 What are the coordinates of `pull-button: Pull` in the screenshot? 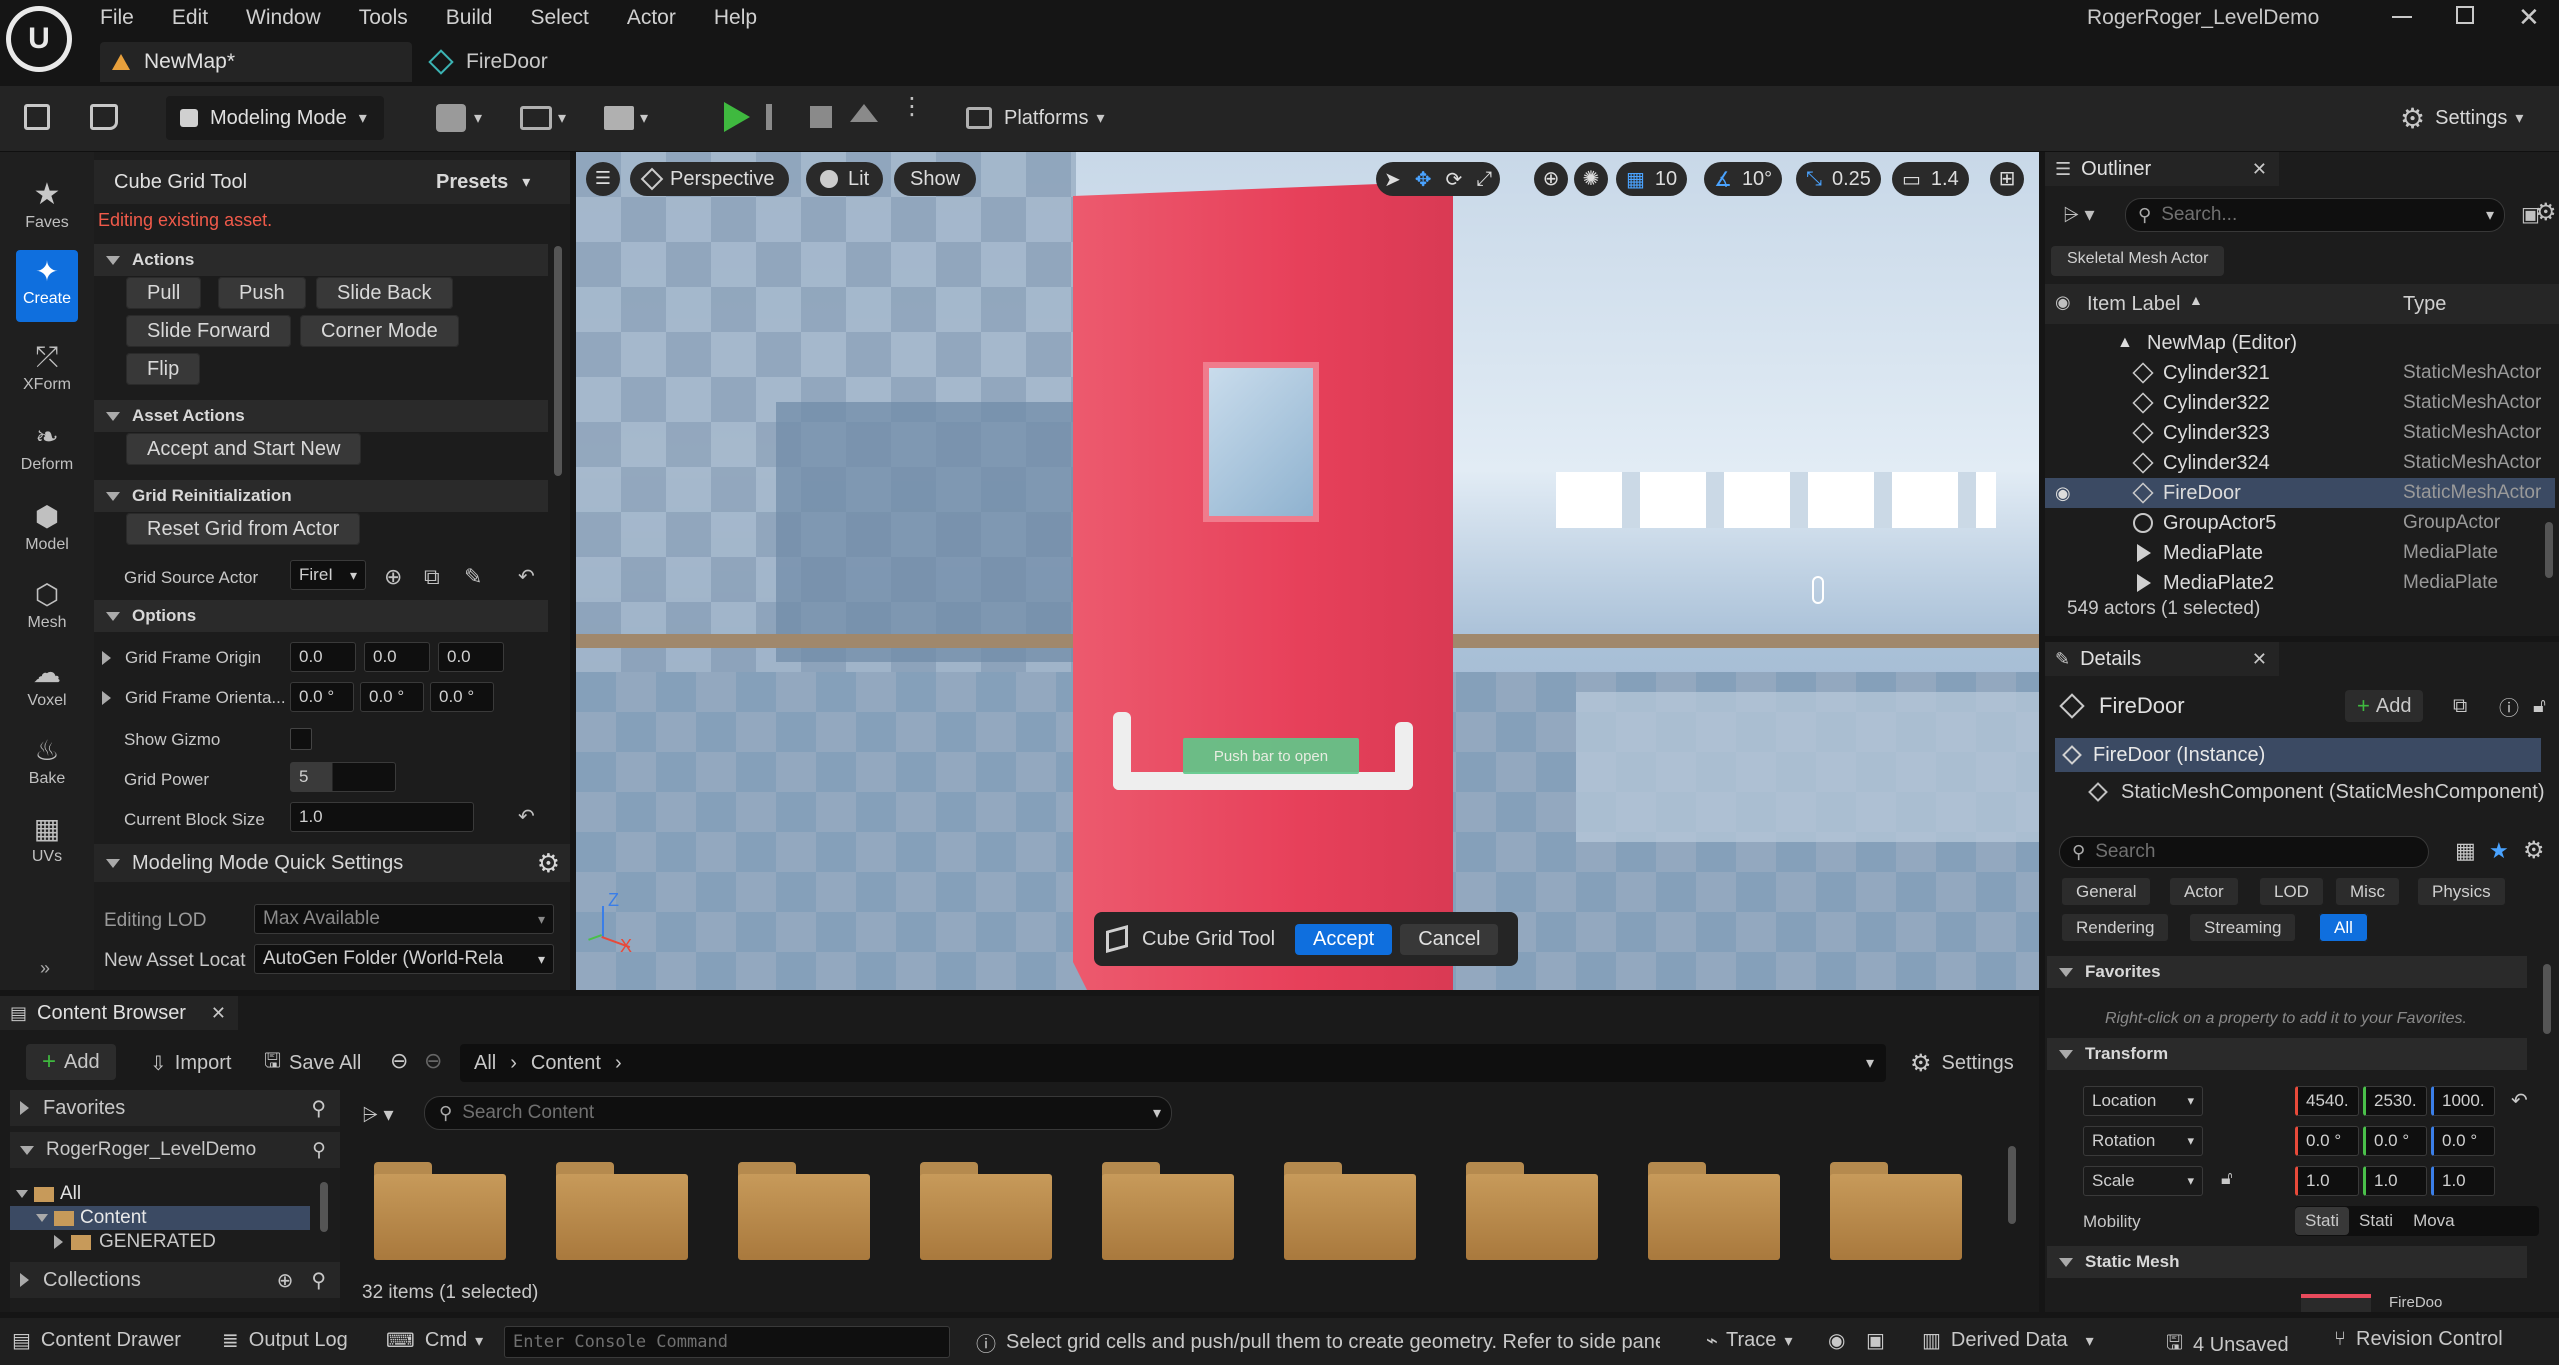 It's located at (164, 293).